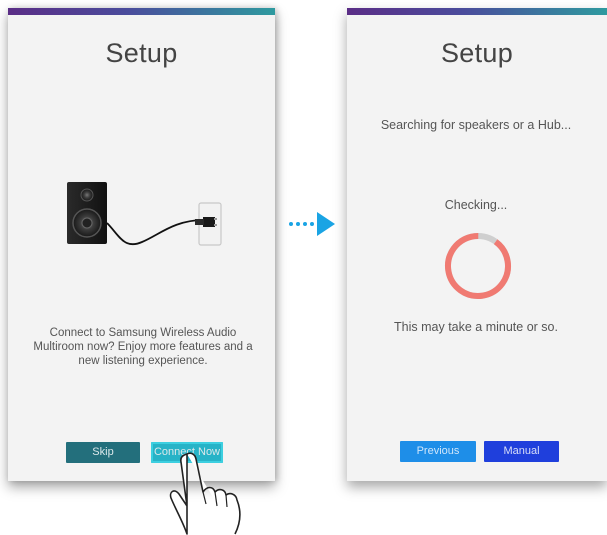 This screenshot has height=535, width=607. Describe the element at coordinates (205, 493) in the screenshot. I see `hand-pointer-icon` at that location.